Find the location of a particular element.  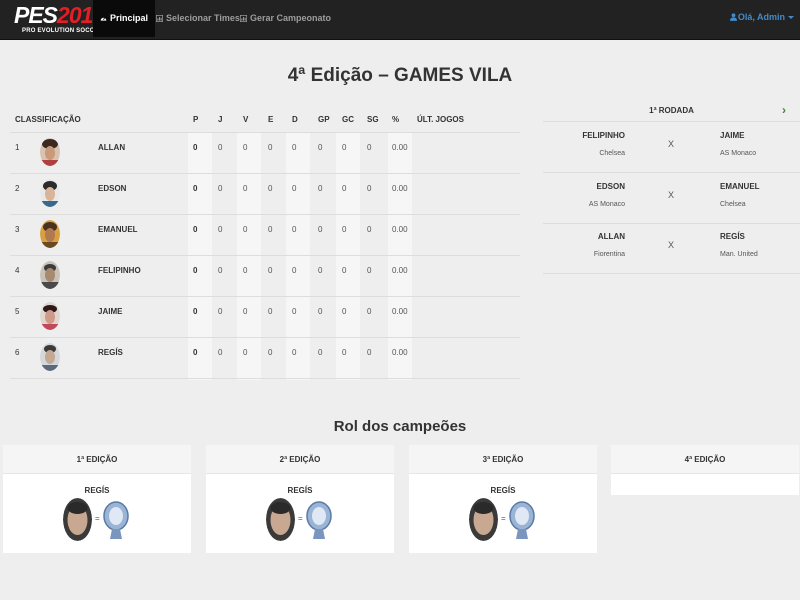

player-name: EDSON is located at coordinates (112, 188).